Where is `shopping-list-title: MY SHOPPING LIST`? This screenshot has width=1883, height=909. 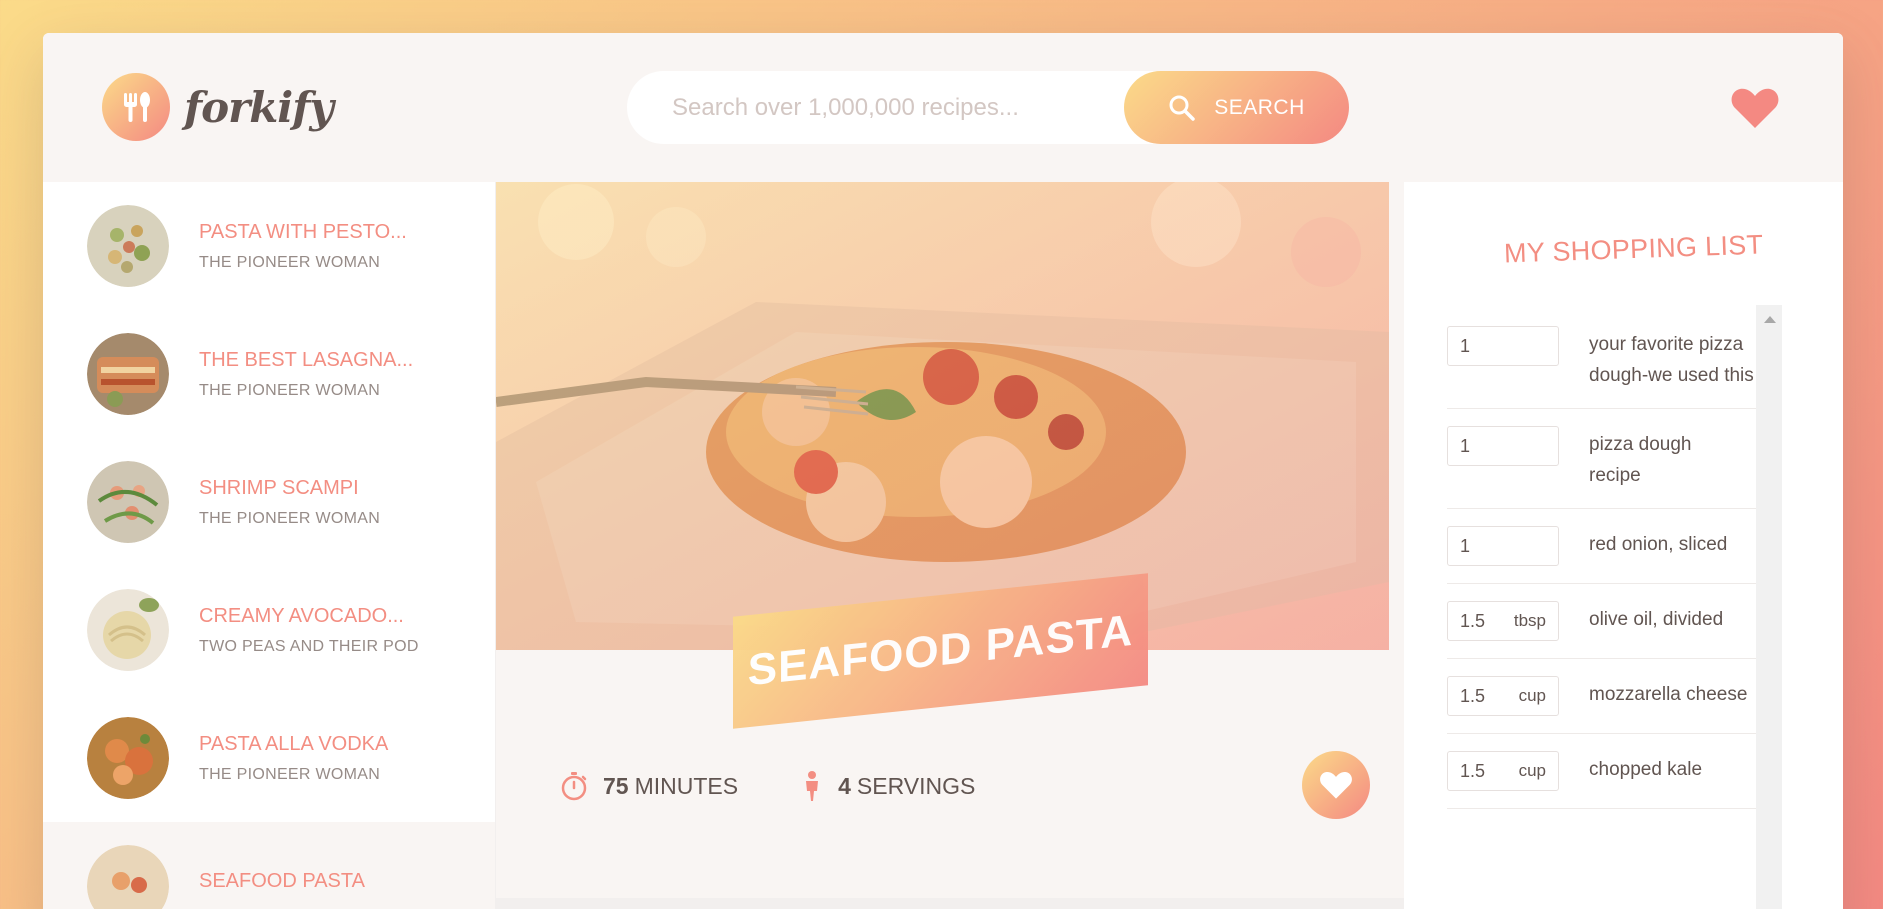
shopping-list-title: MY SHOPPING LIST is located at coordinates (1633, 249).